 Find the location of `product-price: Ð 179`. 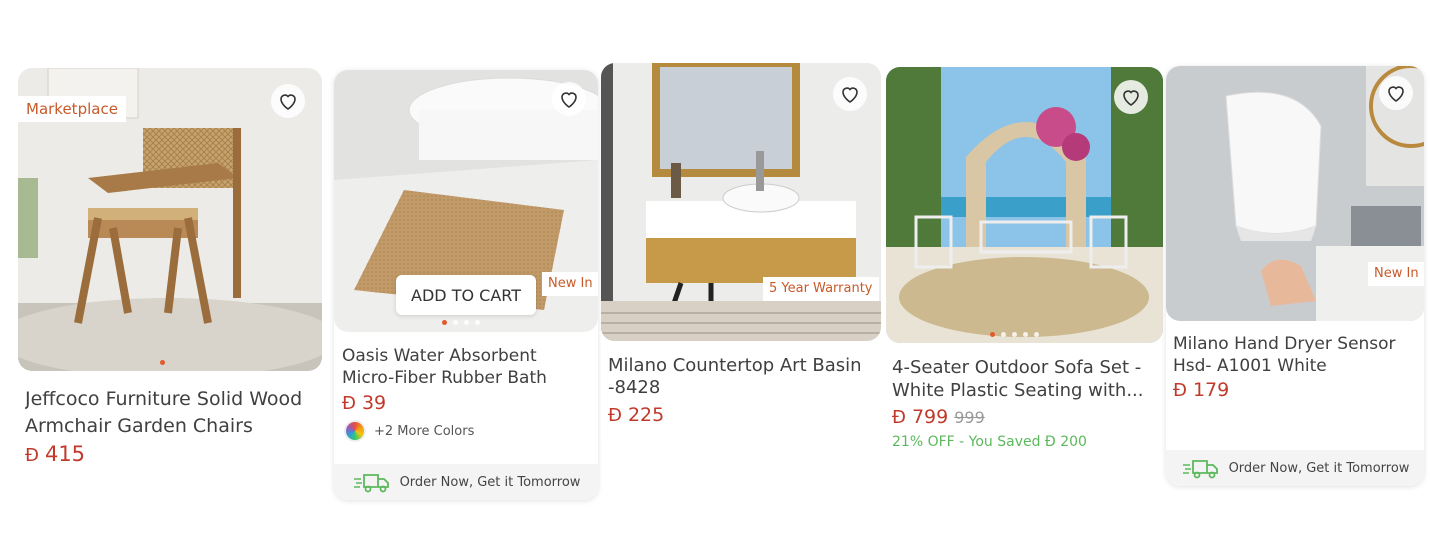

product-price: Ð 179 is located at coordinates (1201, 390).